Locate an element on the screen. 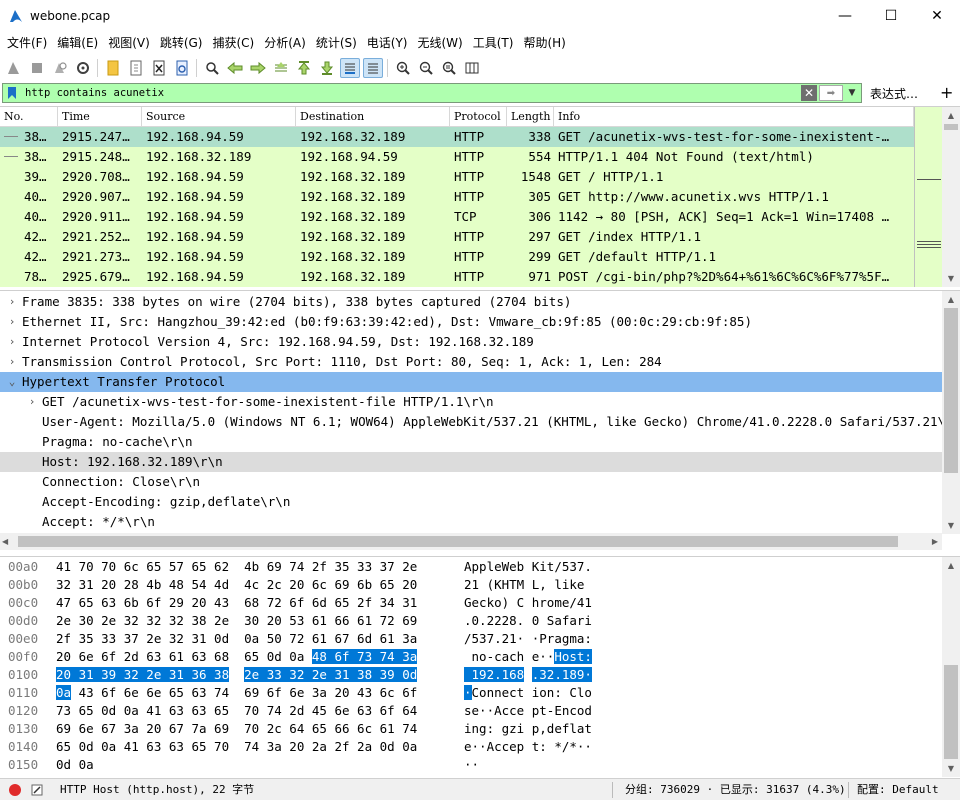 This screenshot has height=800, width=960. options-icon is located at coordinates (83, 68).